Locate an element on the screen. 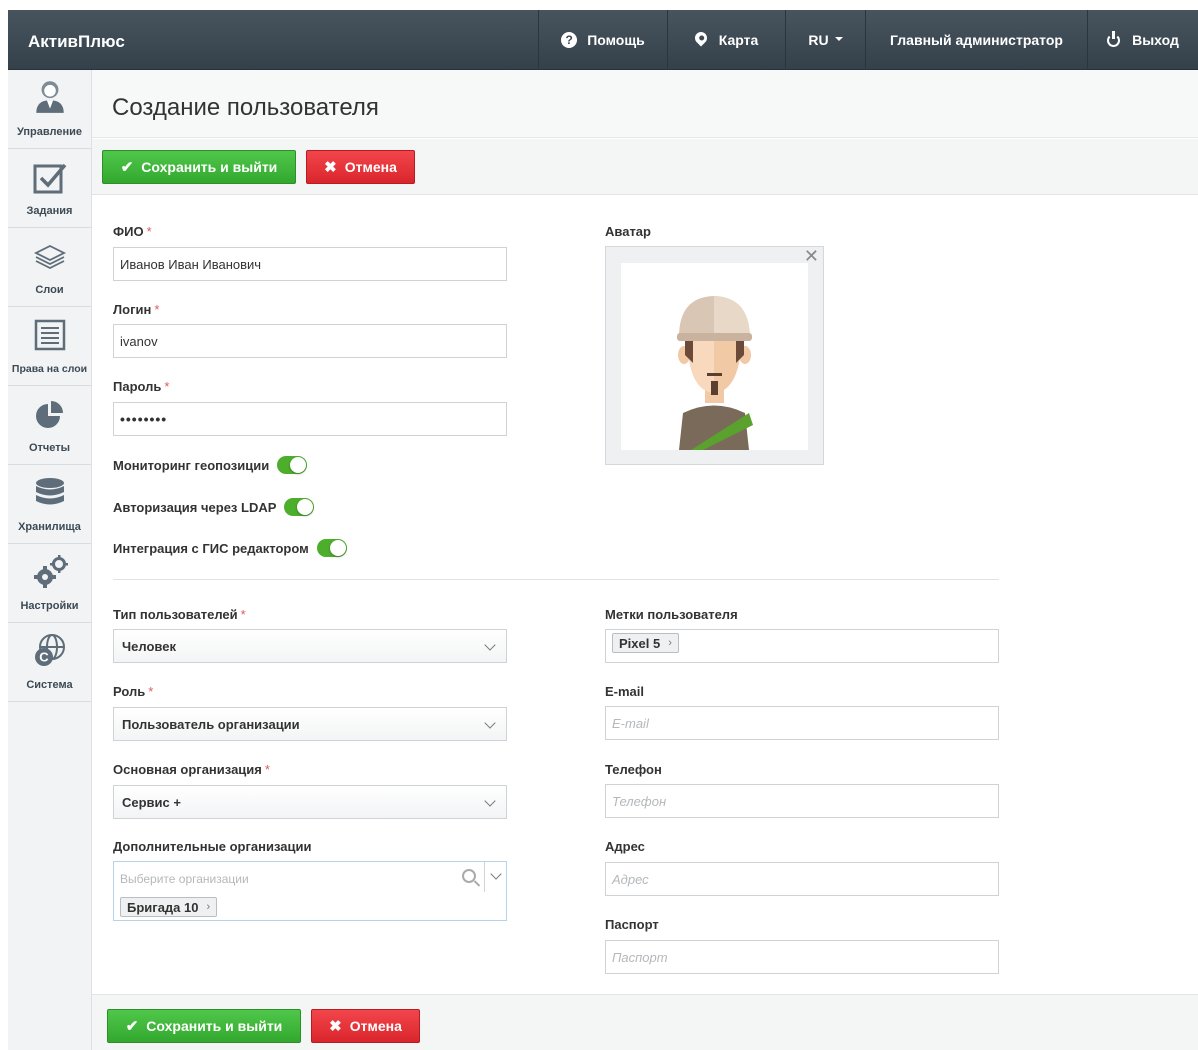  power-icon is located at coordinates (1114, 38).